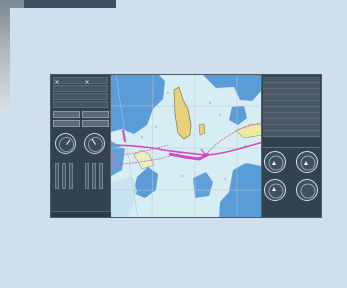  Describe the element at coordinates (81, 214) in the screenshot. I see `left-panel-footer` at that location.